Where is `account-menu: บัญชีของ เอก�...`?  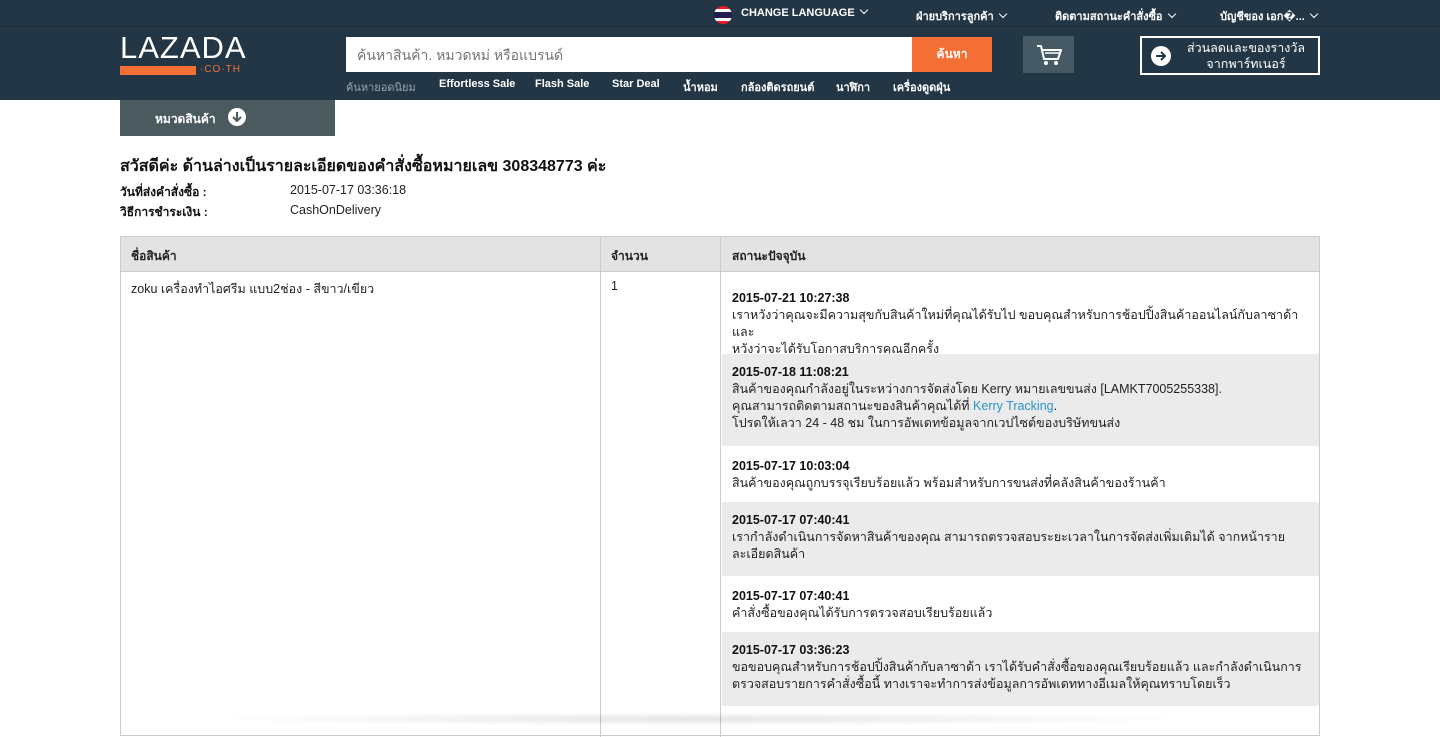
account-menu: บัญชีของ เอก�... is located at coordinates (1269, 16).